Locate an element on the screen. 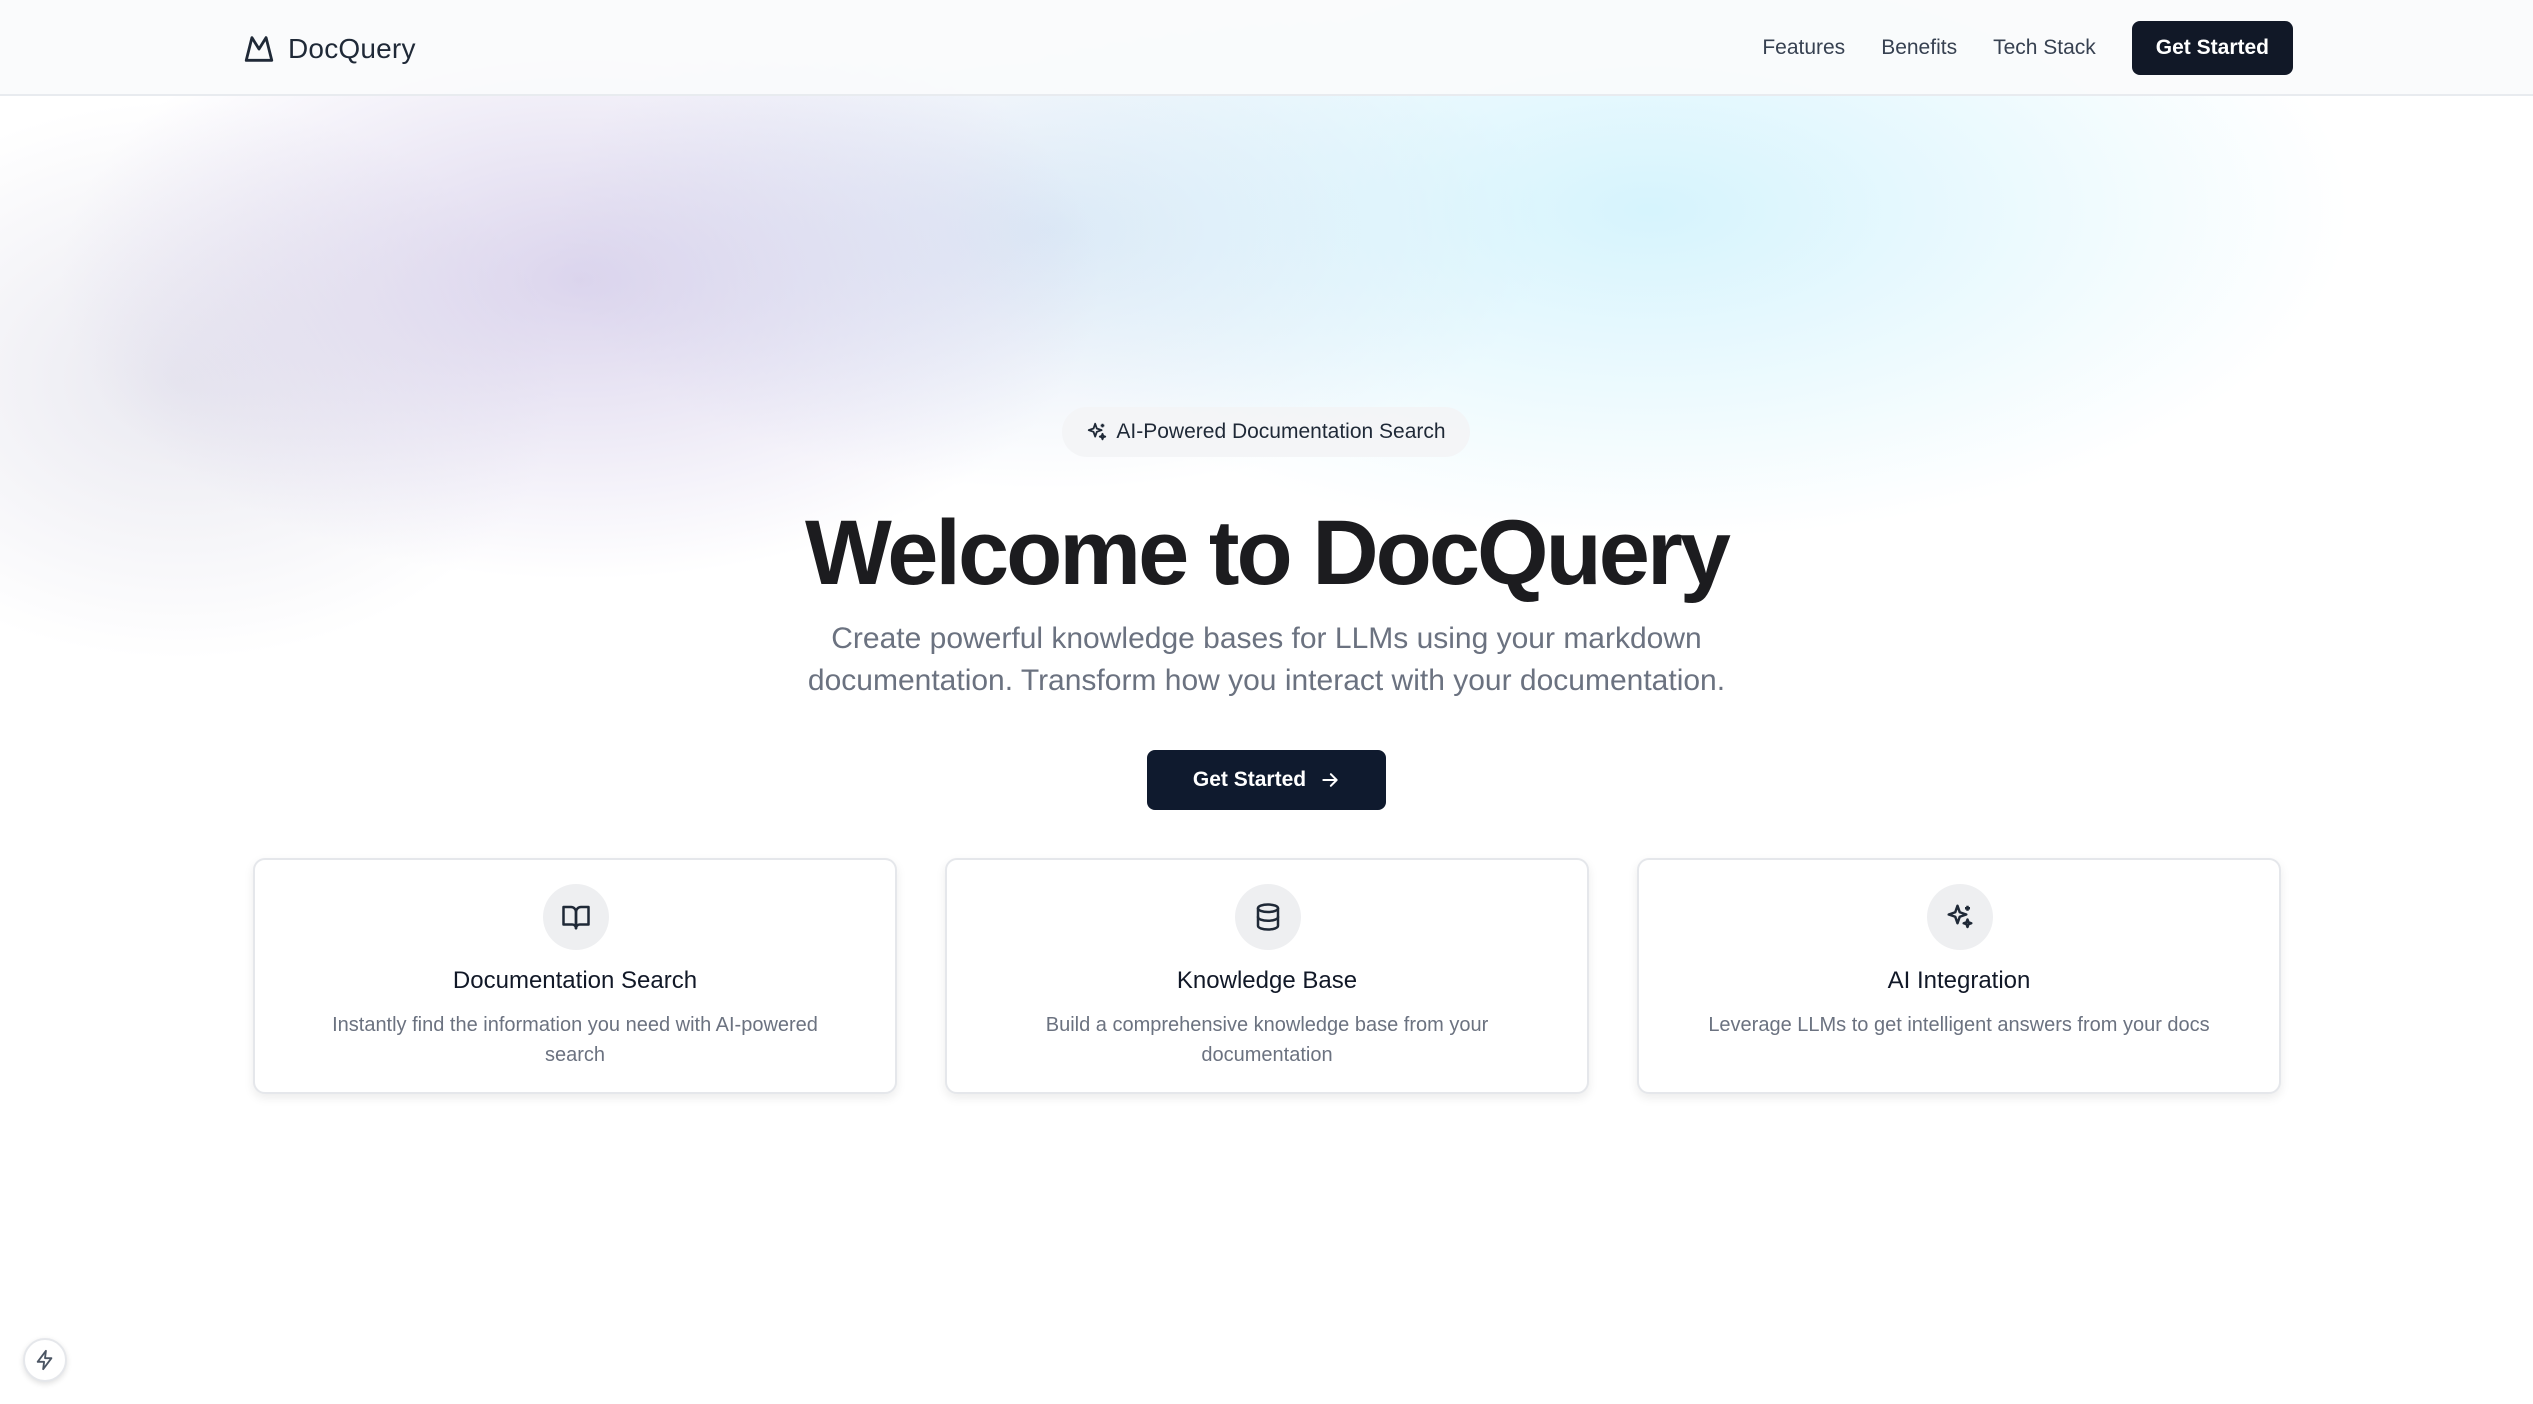 The width and height of the screenshot is (2533, 1404). hero-title: Welcome to DocQuery is located at coordinates (1268, 553).